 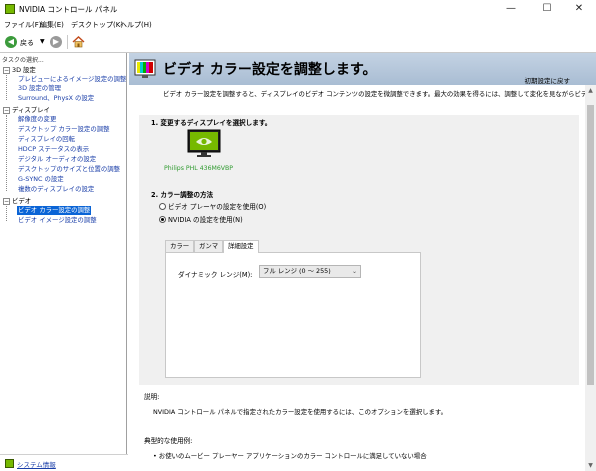 I want to click on advanced-tab-panel: ダイナミック レンジ(M): フル レンジ (0 〜 255) ⌄, so click(x=293, y=315).